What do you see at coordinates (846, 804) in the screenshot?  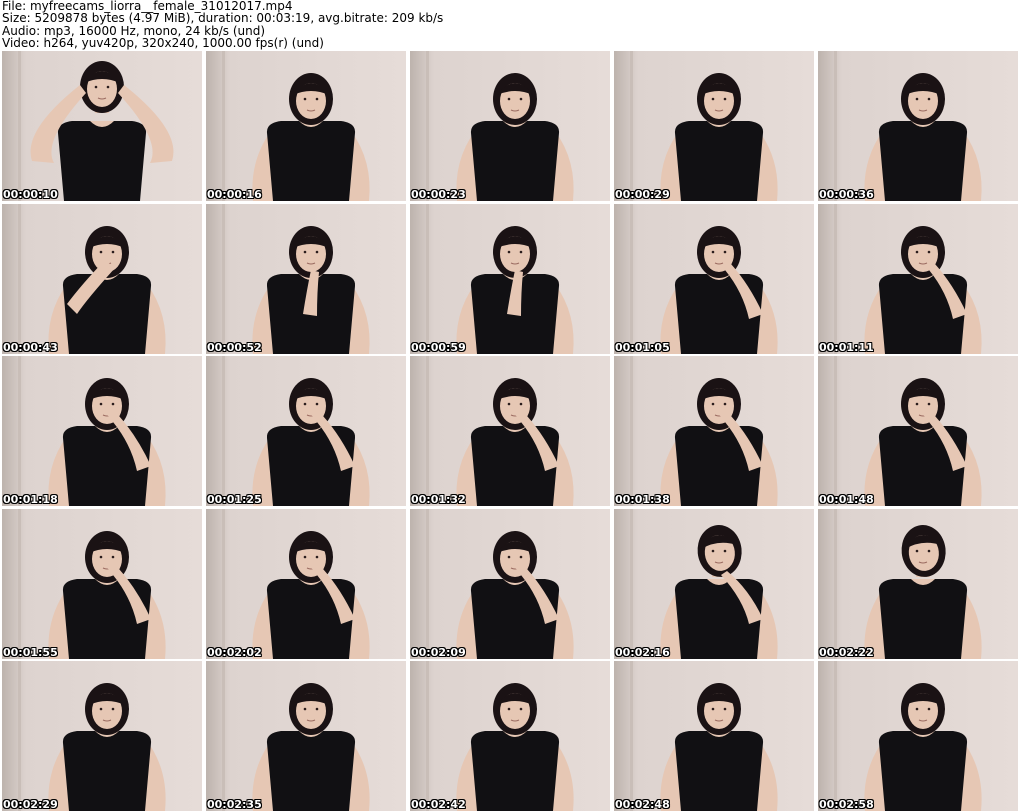 I see `frame-timestamp: 00:02:58` at bounding box center [846, 804].